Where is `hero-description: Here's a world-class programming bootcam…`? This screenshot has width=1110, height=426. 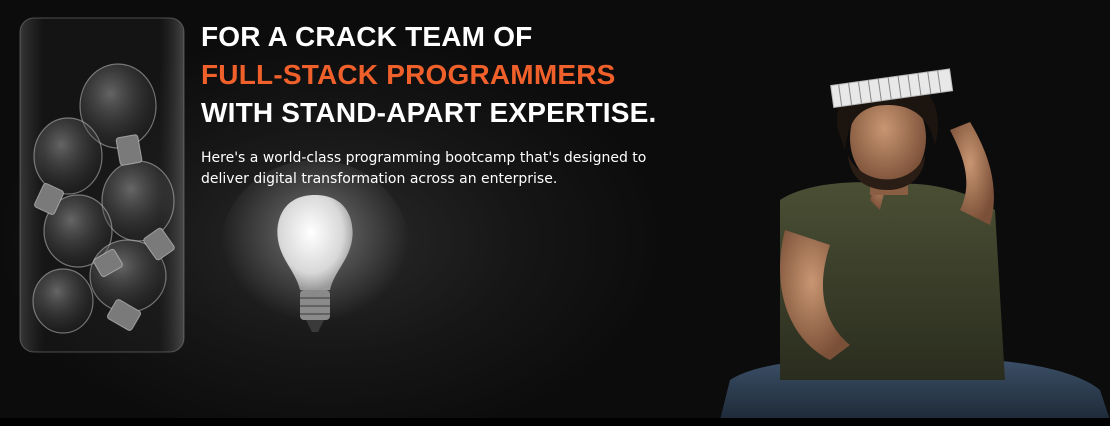 hero-description: Here's a world-class programming bootcam… is located at coordinates (424, 168).